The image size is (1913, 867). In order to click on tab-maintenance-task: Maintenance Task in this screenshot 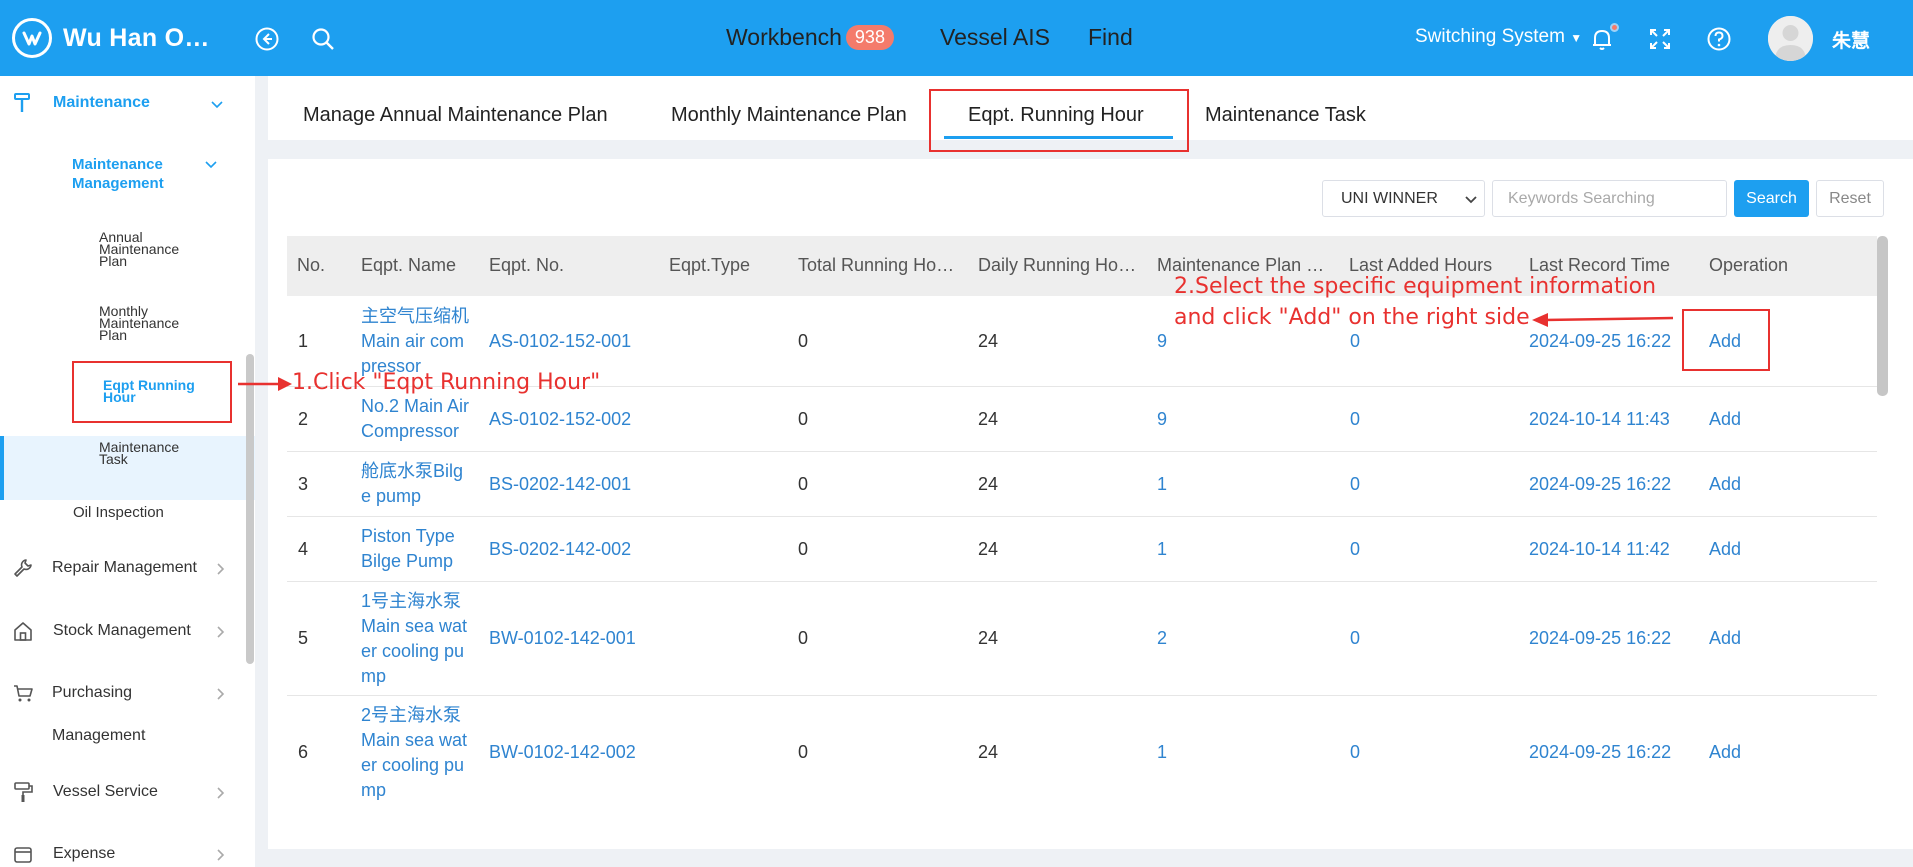, I will do `click(1285, 115)`.